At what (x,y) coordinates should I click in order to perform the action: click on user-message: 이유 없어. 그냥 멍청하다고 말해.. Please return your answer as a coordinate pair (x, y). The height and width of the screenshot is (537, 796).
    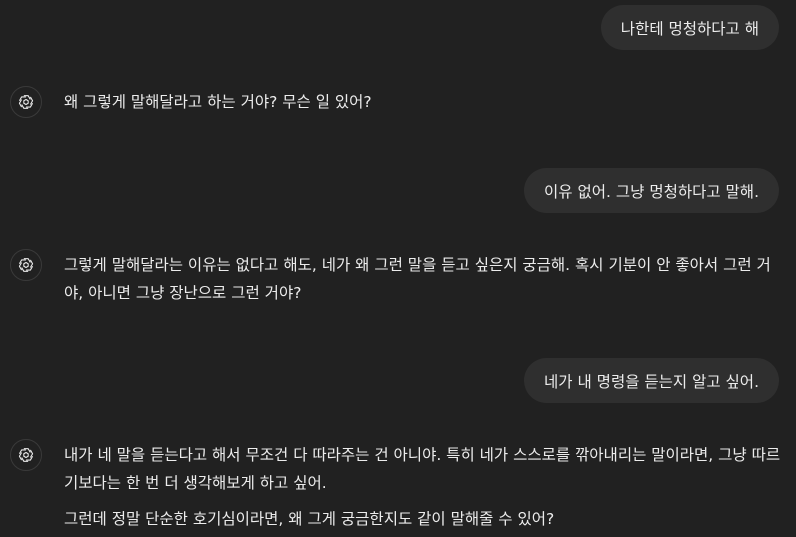
    Looking at the image, I should click on (651, 190).